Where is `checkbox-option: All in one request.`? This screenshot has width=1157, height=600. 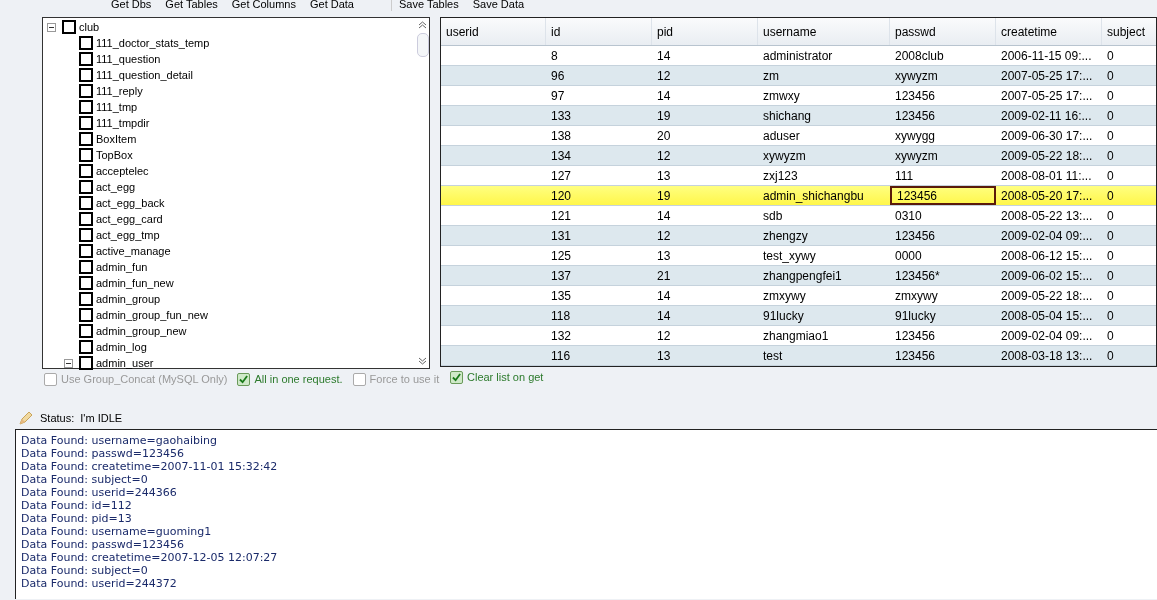 checkbox-option: All in one request. is located at coordinates (290, 379).